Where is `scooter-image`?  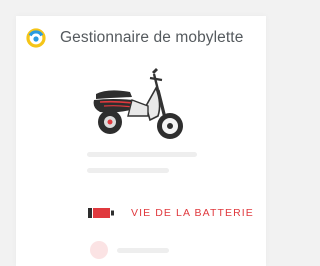 scooter-image is located at coordinates (138, 103).